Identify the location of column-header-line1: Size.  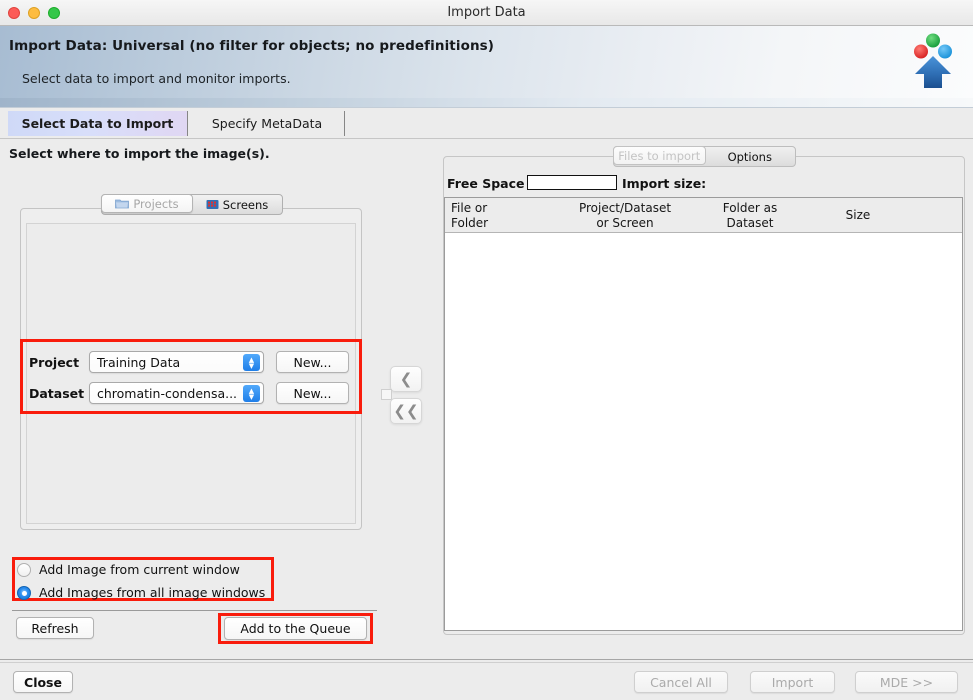
(858, 215).